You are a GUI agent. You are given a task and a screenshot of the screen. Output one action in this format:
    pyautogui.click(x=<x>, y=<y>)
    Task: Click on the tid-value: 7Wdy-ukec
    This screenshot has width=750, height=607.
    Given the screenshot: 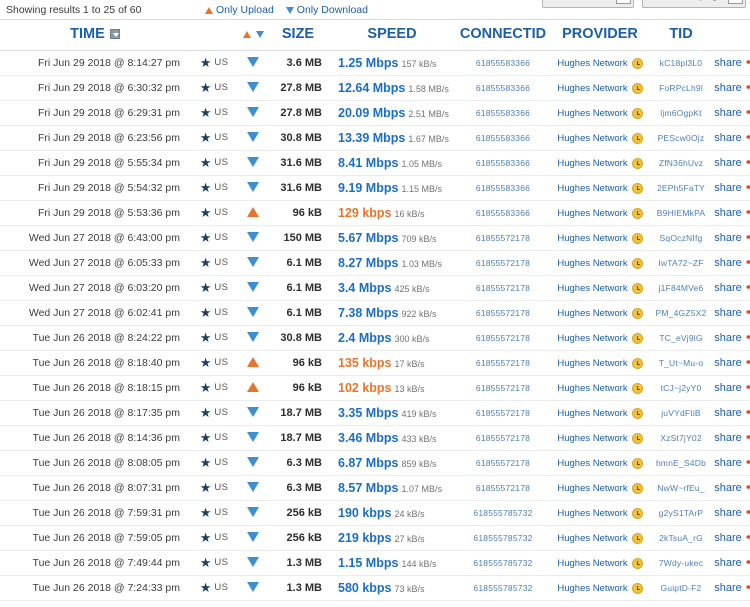 What is the action you would take?
    pyautogui.click(x=681, y=563)
    